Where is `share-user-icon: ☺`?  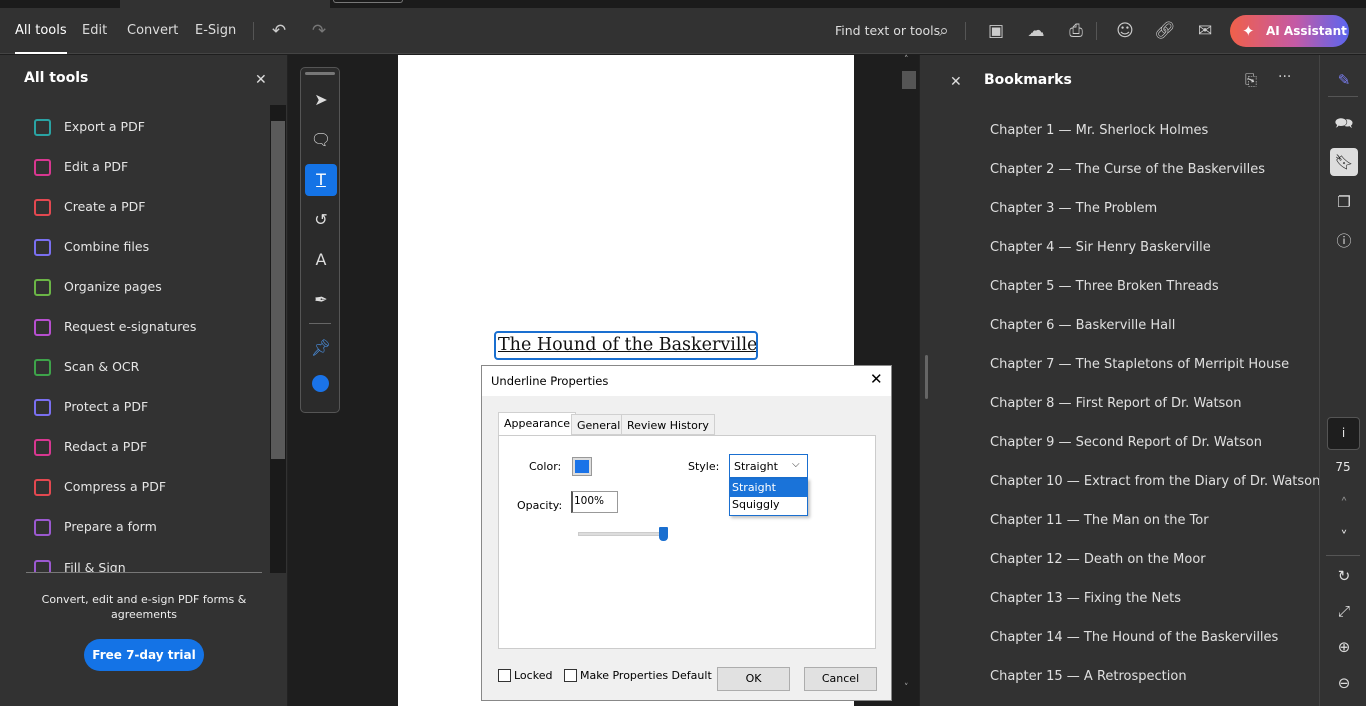
share-user-icon: ☺ is located at coordinates (1125, 31).